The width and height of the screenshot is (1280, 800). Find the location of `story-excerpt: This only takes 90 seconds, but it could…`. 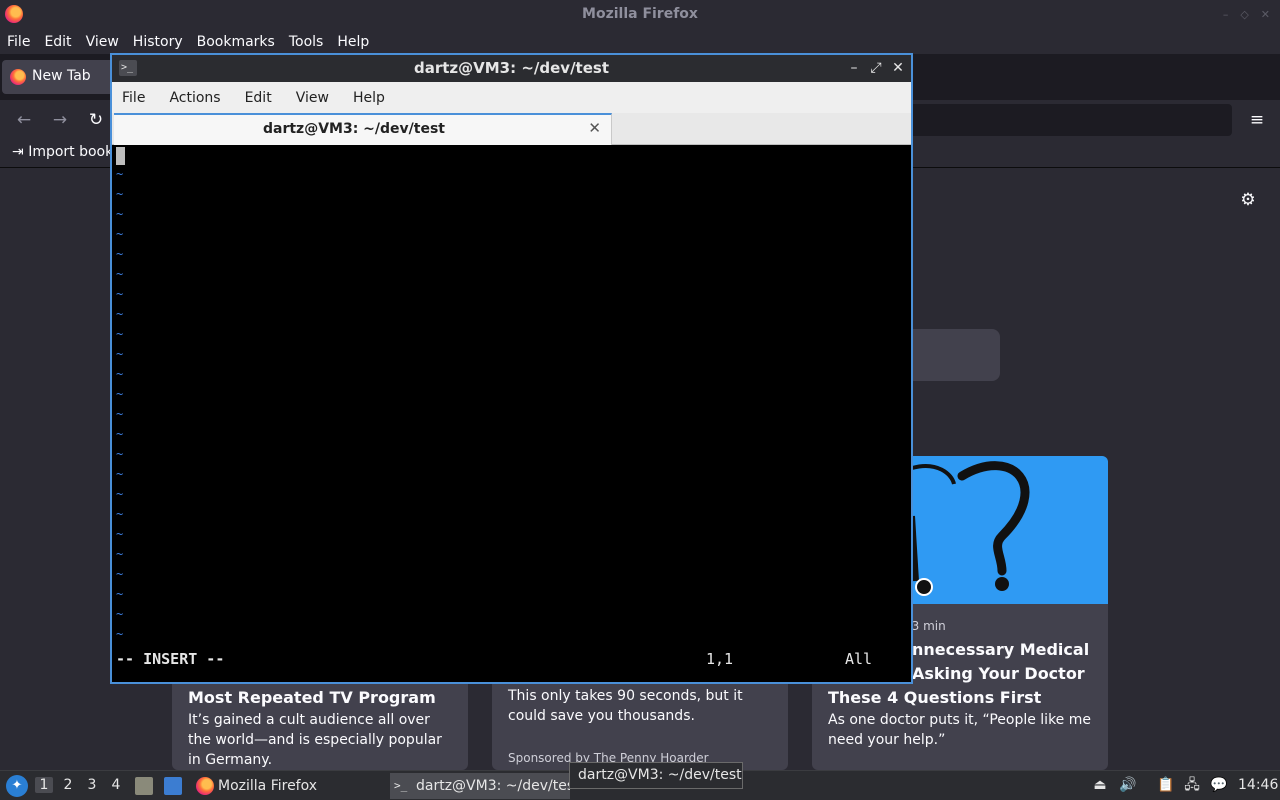

story-excerpt: This only takes 90 seconds, but it could… is located at coordinates (625, 706).